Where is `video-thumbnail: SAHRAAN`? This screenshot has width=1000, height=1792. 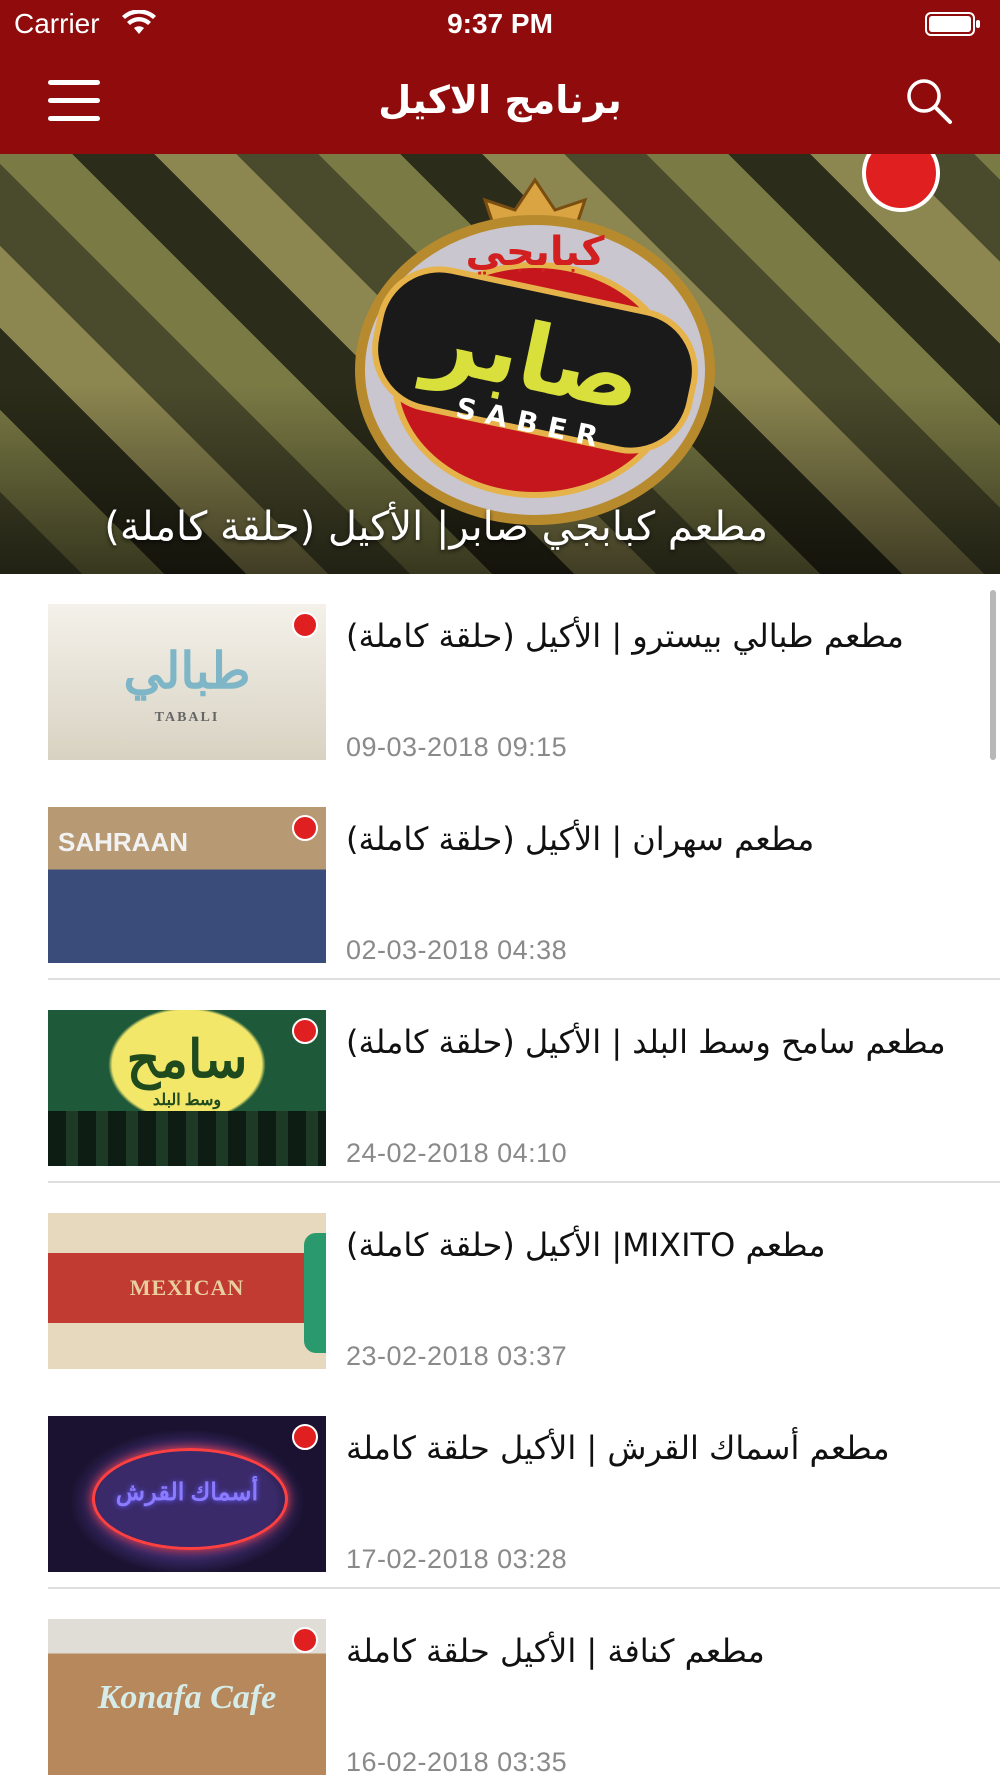 video-thumbnail: SAHRAAN is located at coordinates (187, 885).